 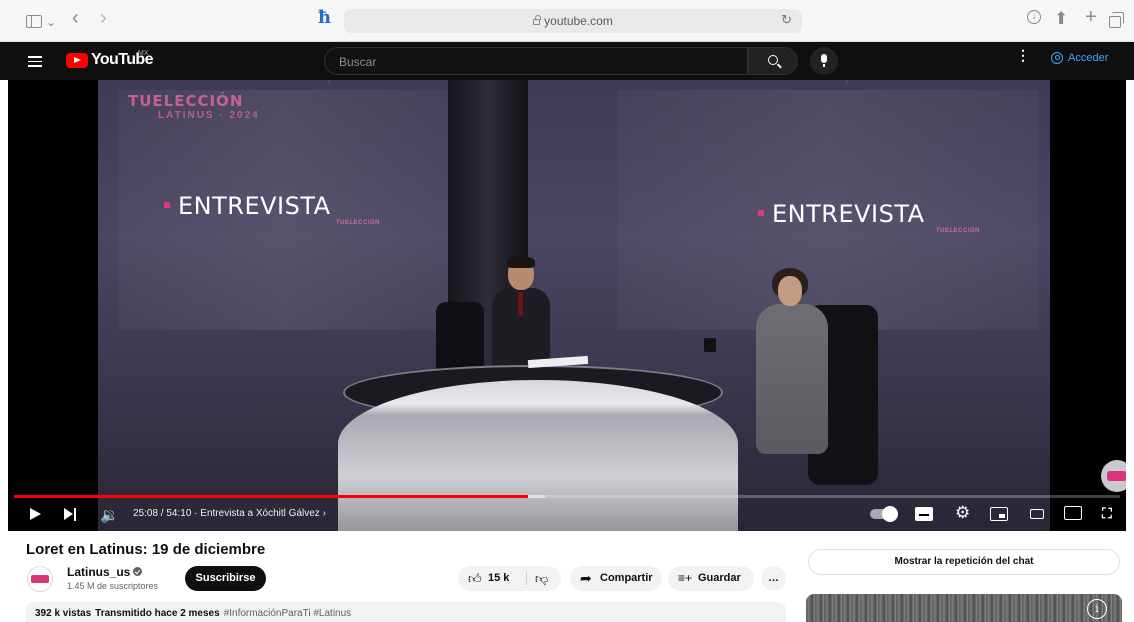 What do you see at coordinates (63, 613) in the screenshot?
I see `view-count: 392 k vistas` at bounding box center [63, 613].